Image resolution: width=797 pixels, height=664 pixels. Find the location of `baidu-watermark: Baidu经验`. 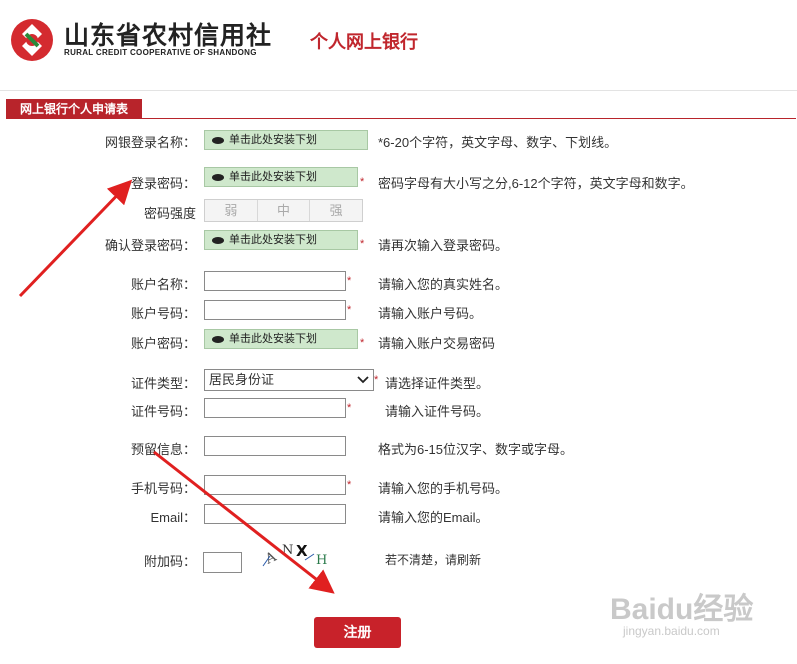

baidu-watermark: Baidu经验 is located at coordinates (682, 609).